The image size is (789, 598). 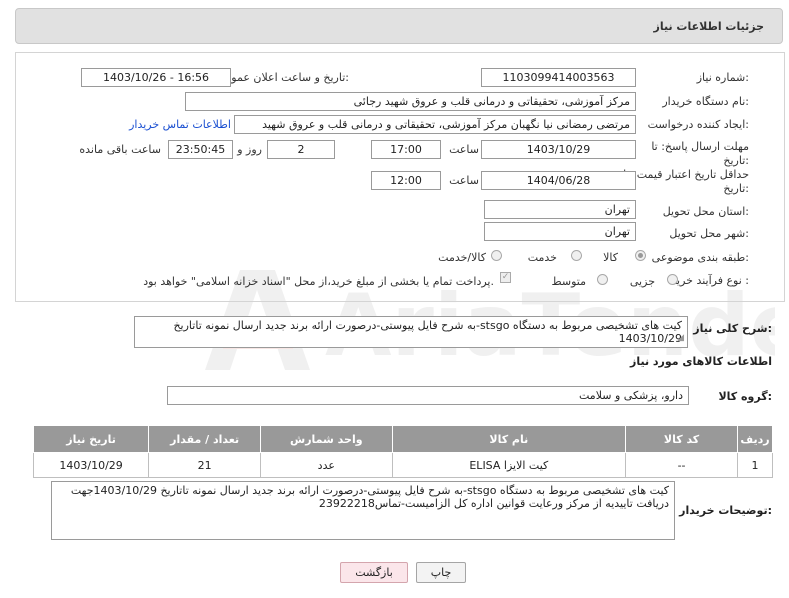 What do you see at coordinates (558, 180) in the screenshot?
I see `validity-date-field: 1404/06/28` at bounding box center [558, 180].